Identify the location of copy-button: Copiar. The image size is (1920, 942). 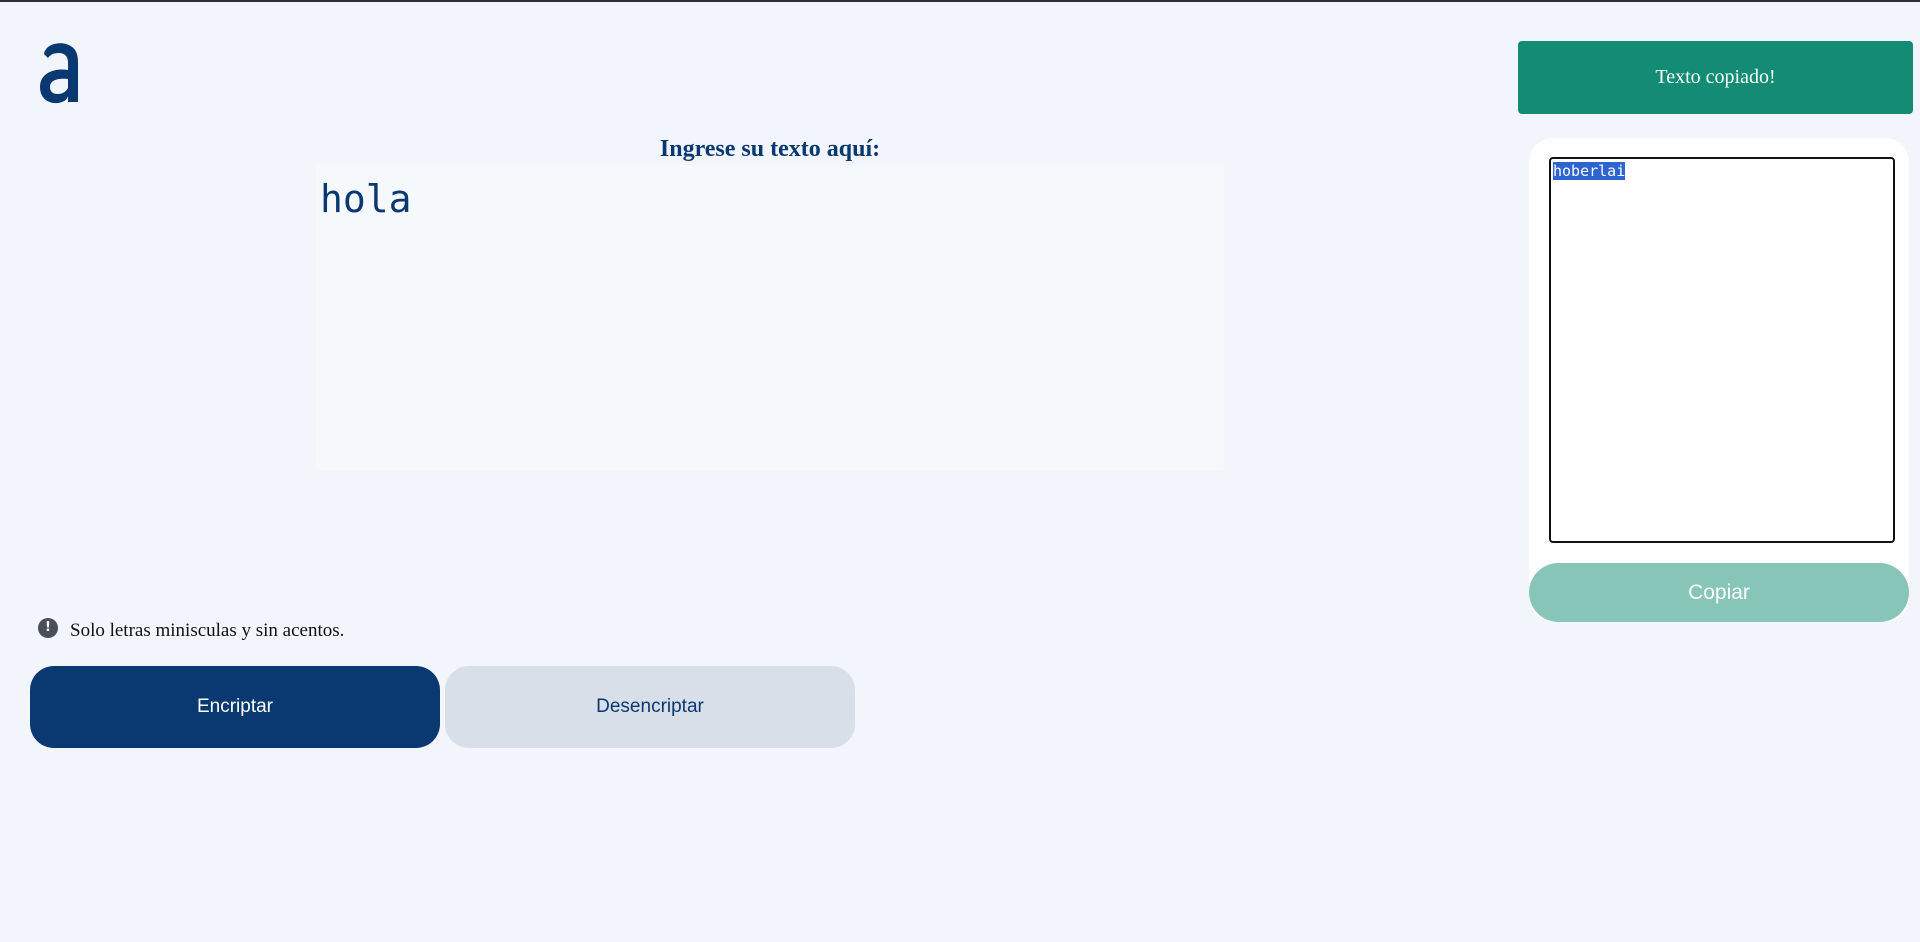
(1719, 592).